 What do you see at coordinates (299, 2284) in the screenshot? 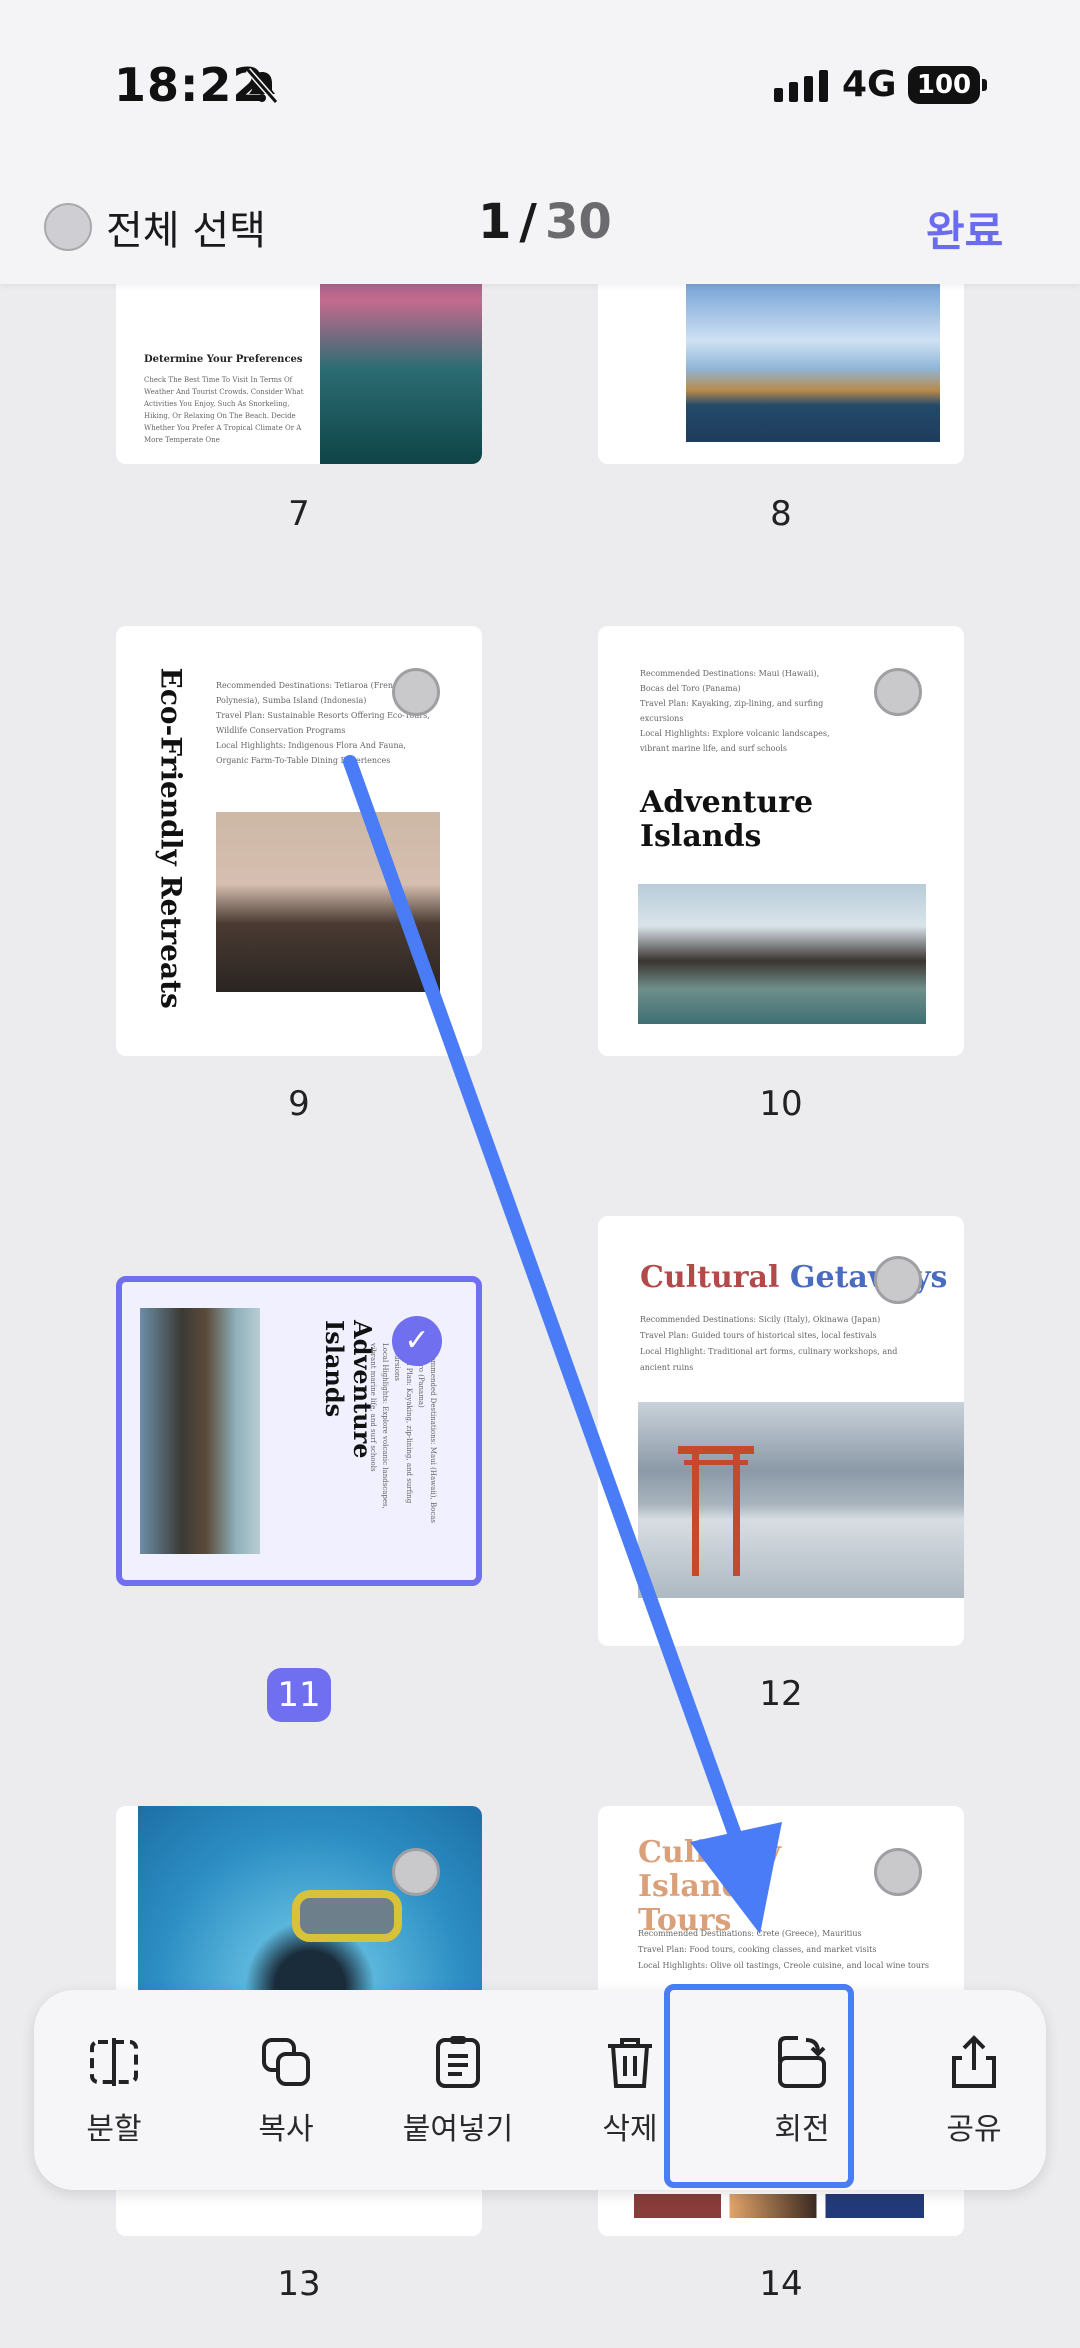
I see `page-label-13: 13` at bounding box center [299, 2284].